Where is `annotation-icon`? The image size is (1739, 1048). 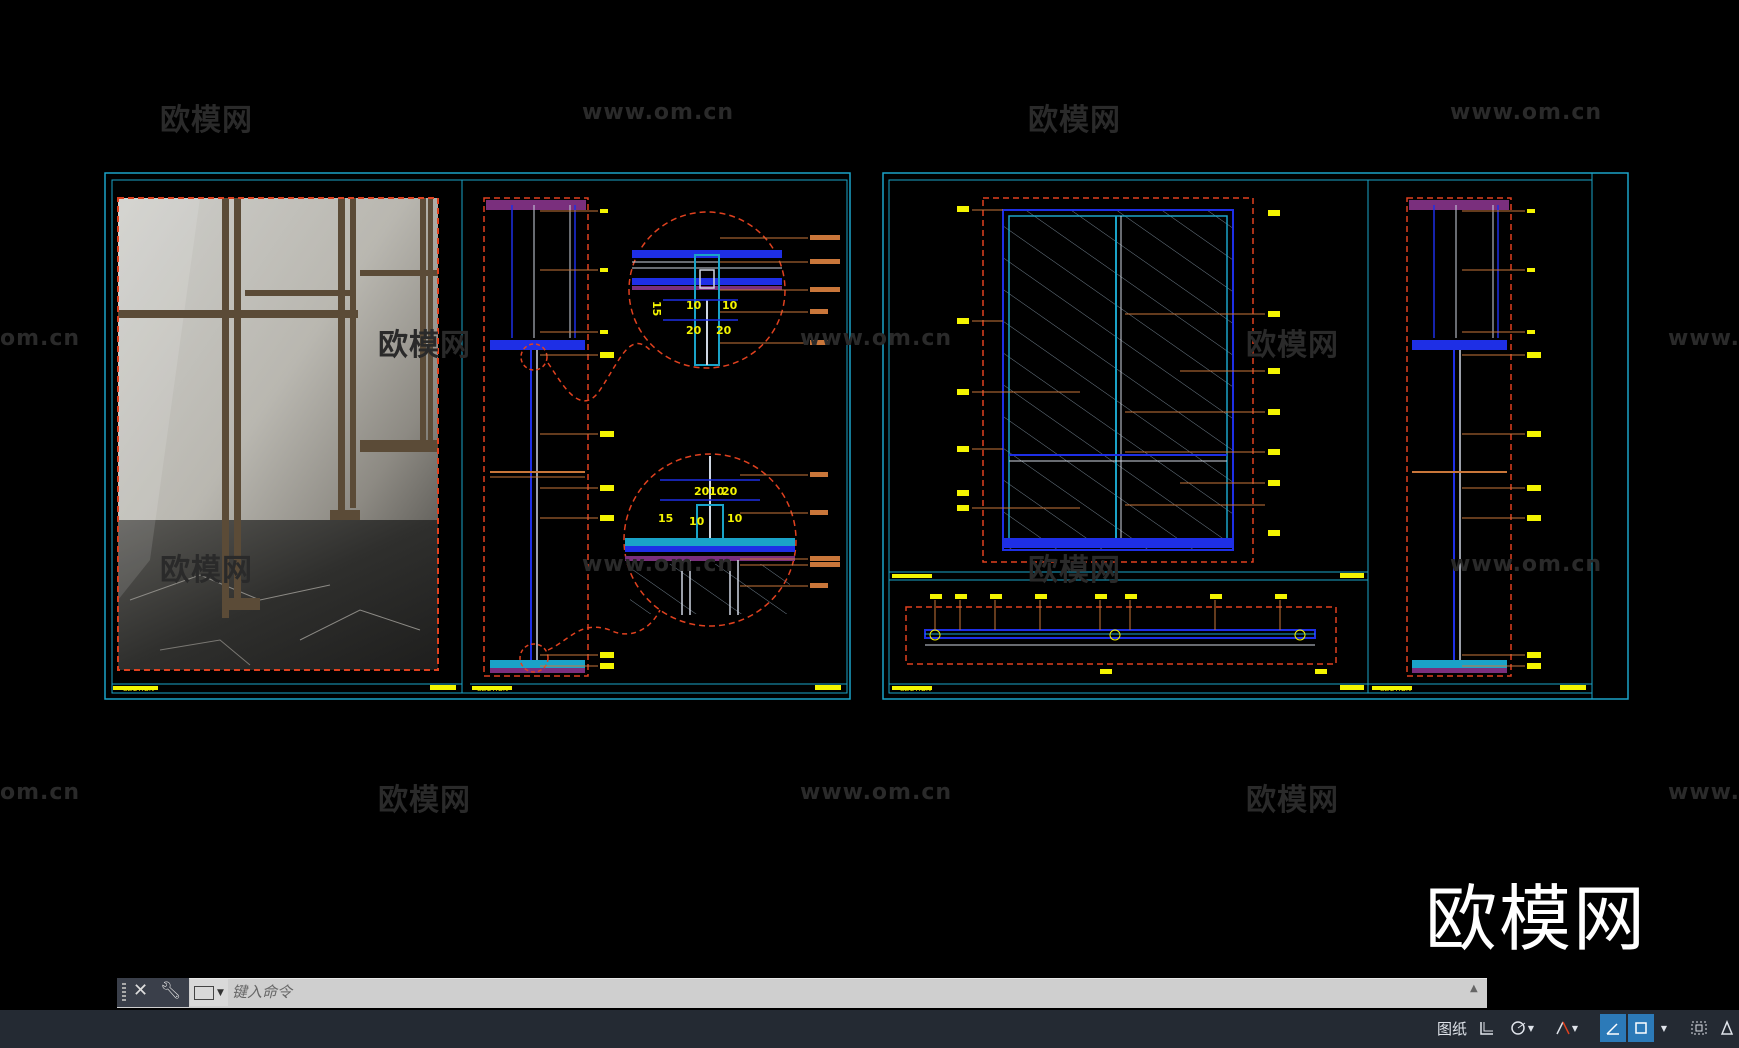 annotation-icon is located at coordinates (1726, 1028).